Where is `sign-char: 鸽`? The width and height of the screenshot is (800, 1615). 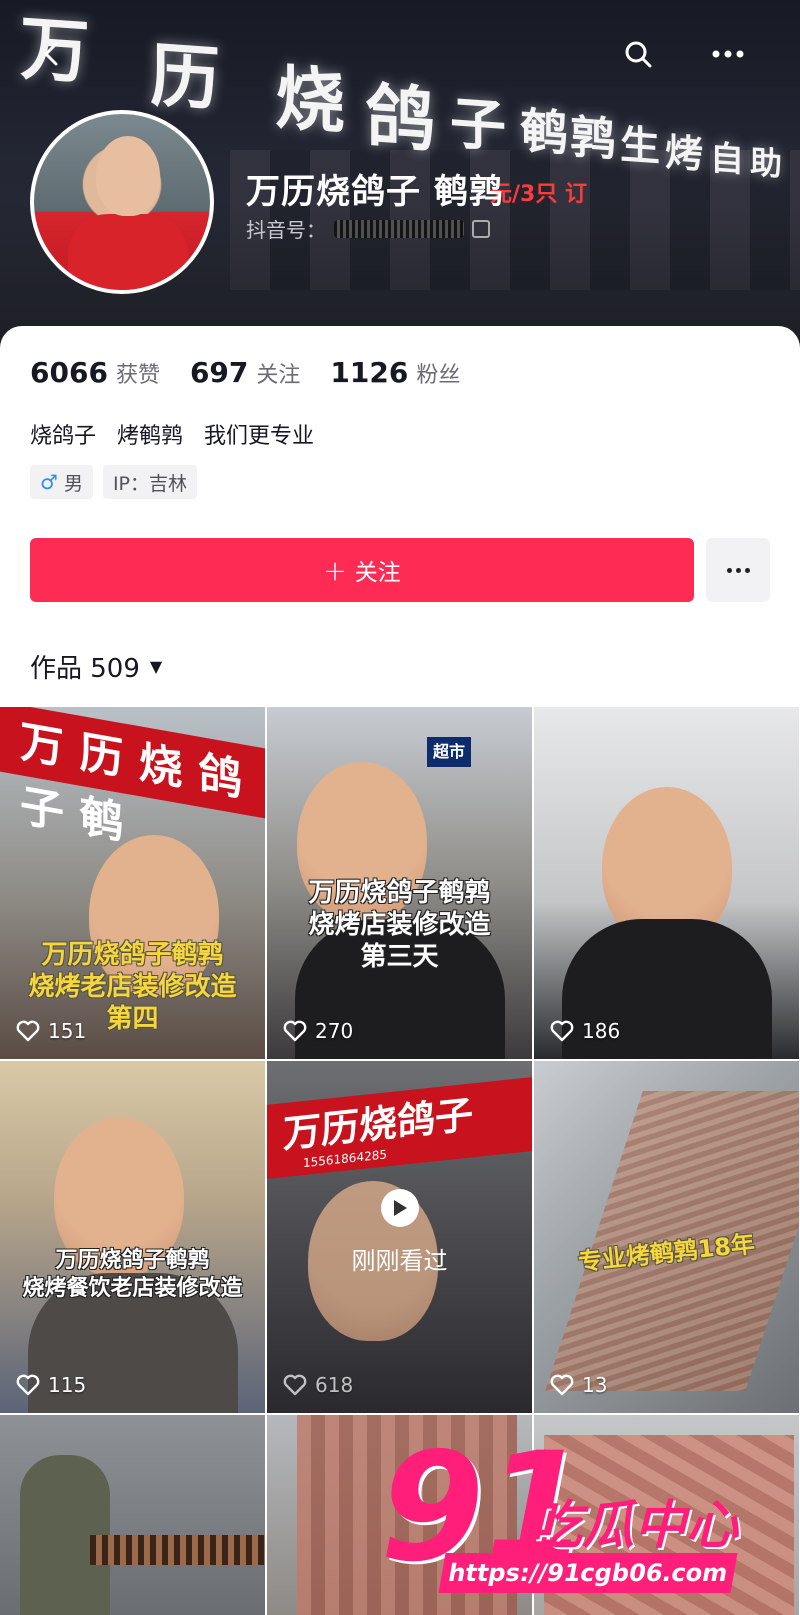
sign-char: 鸽 is located at coordinates (400, 118).